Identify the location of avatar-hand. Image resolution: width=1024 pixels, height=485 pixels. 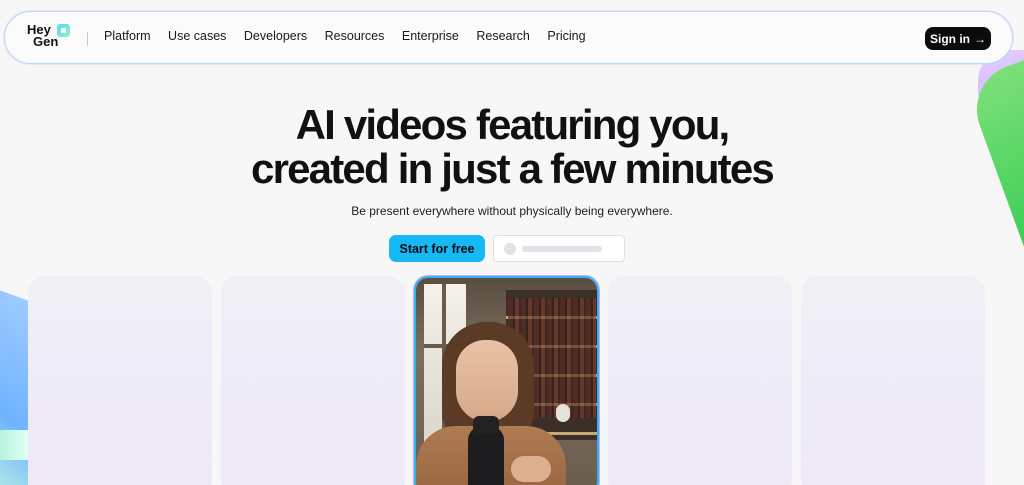
(531, 469).